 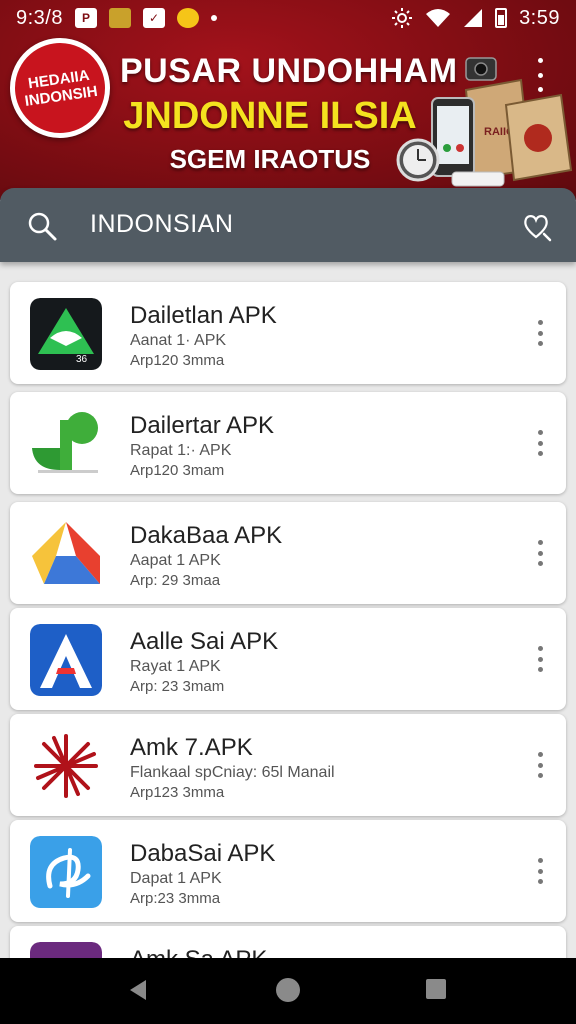 I want to click on wifi-icon, so click(x=438, y=18).